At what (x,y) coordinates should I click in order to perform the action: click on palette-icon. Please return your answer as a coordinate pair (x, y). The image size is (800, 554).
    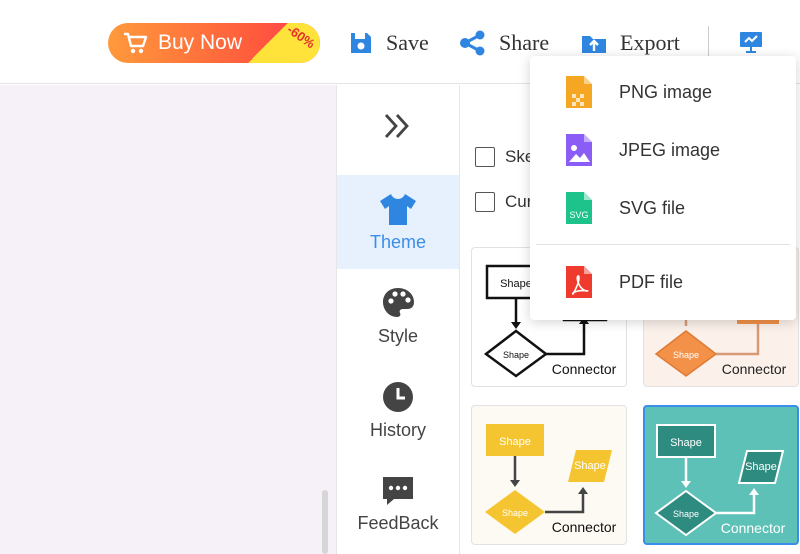
    Looking at the image, I should click on (398, 302).